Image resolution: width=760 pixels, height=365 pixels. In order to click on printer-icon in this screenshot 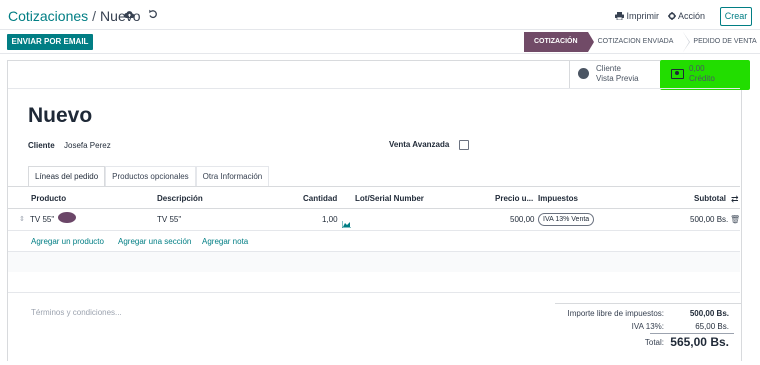, I will do `click(619, 16)`.